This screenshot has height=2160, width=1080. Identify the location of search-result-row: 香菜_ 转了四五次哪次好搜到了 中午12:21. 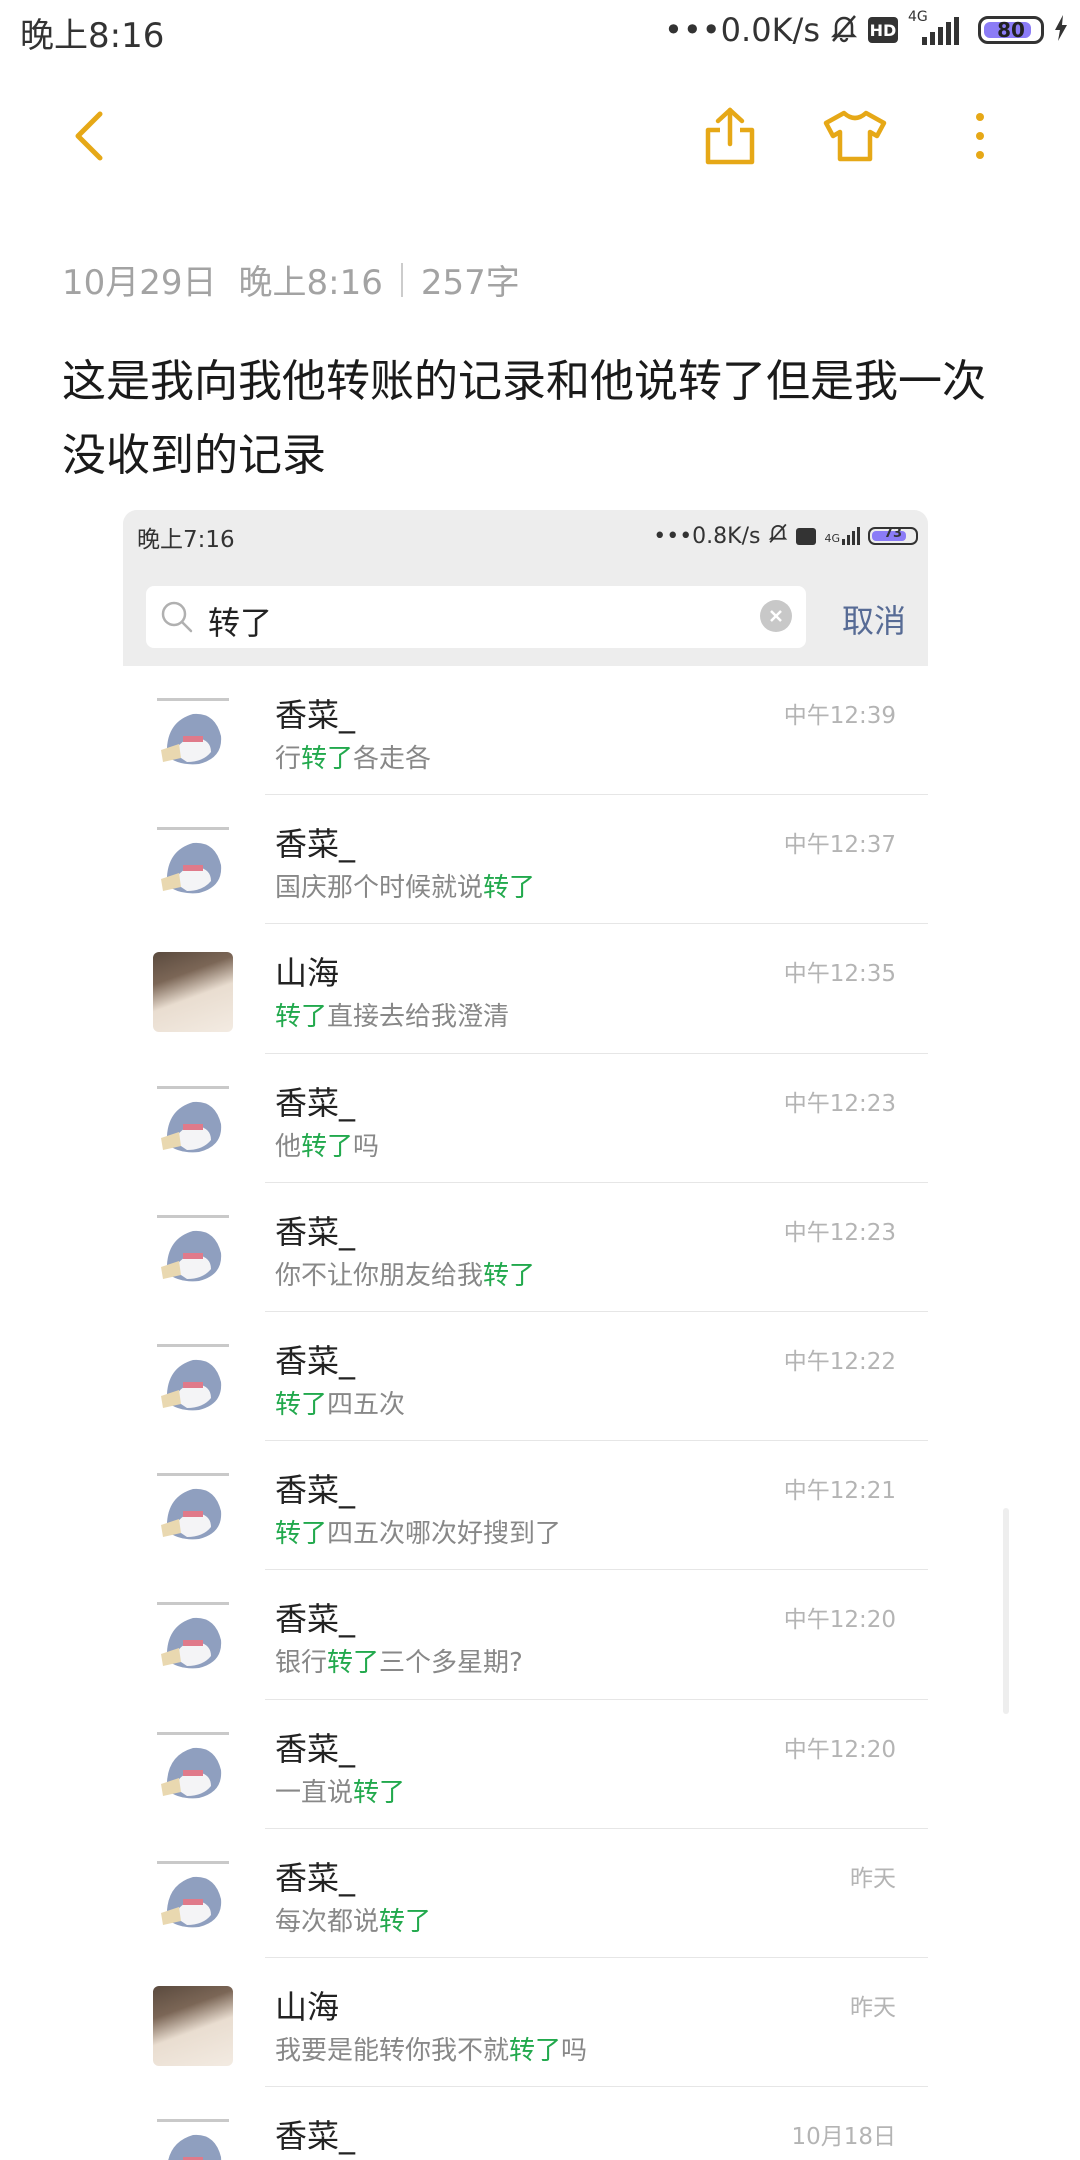
(525, 1506).